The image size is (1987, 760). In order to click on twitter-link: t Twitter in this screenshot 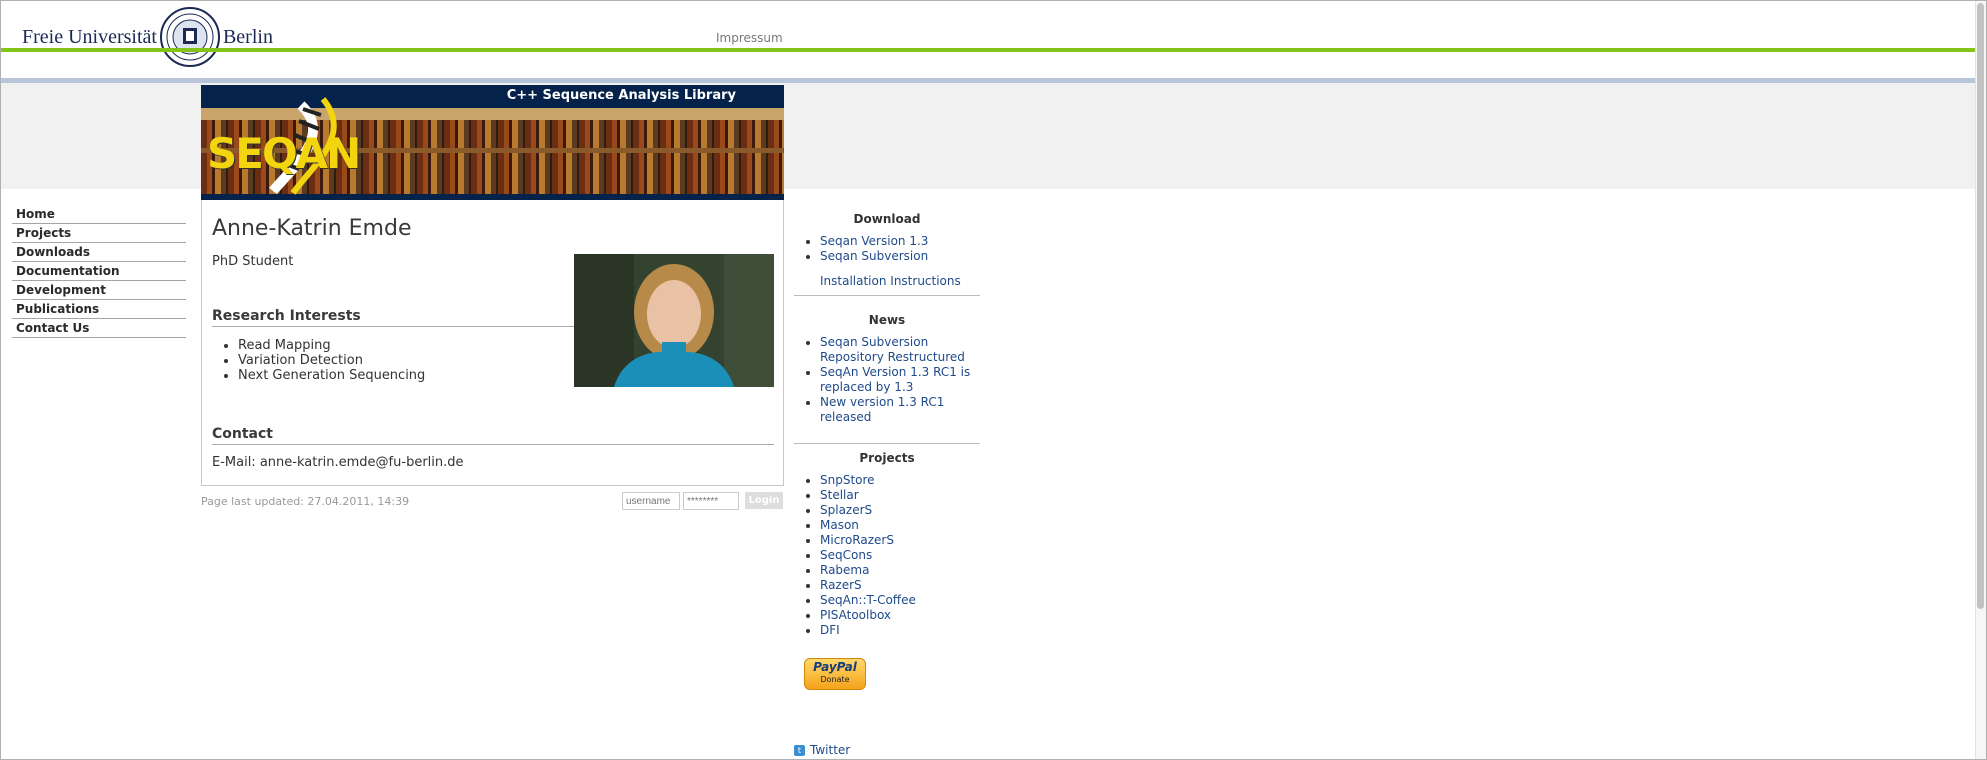, I will do `click(822, 750)`.